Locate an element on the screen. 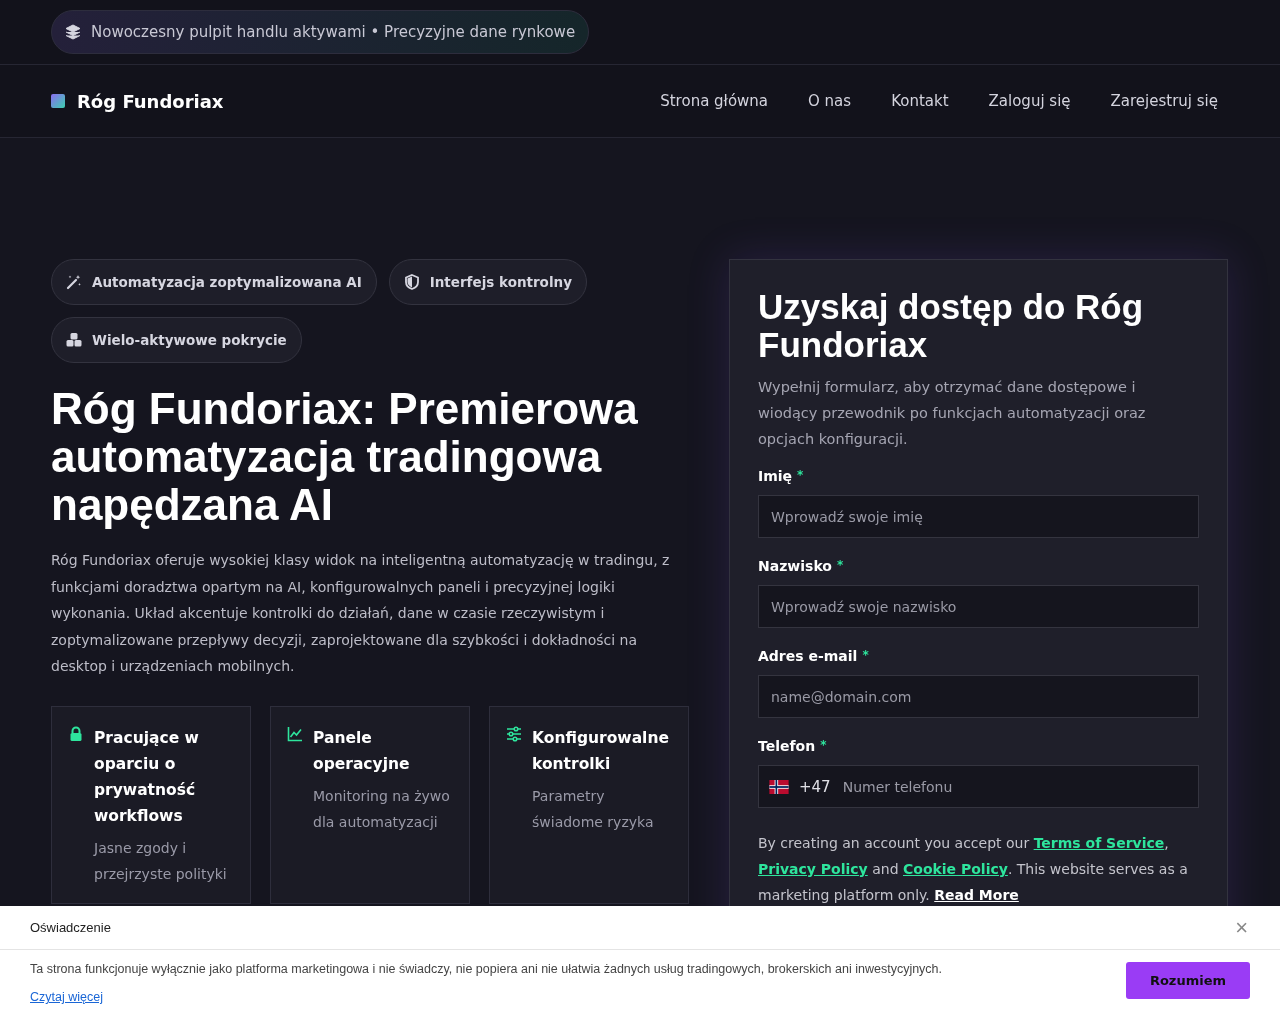  input-field: Wprowadź swoje nazwisko is located at coordinates (978, 606).